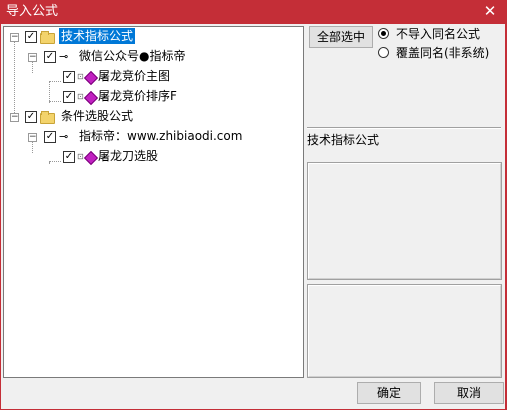 This screenshot has width=507, height=410. I want to click on select-all-button: 全部选中, so click(341, 37).